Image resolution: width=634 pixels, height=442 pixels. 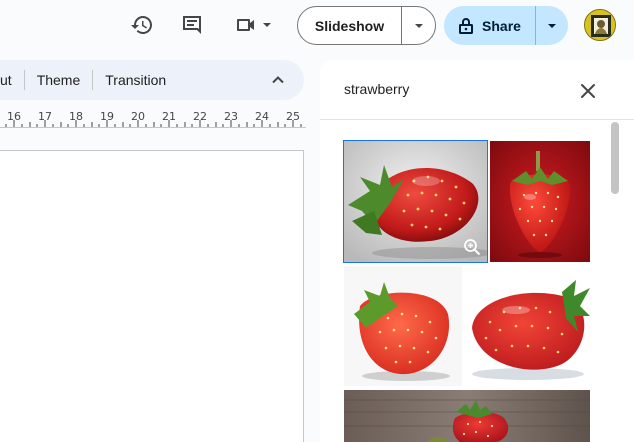 I want to click on chevron-up-icon, so click(x=278, y=80).